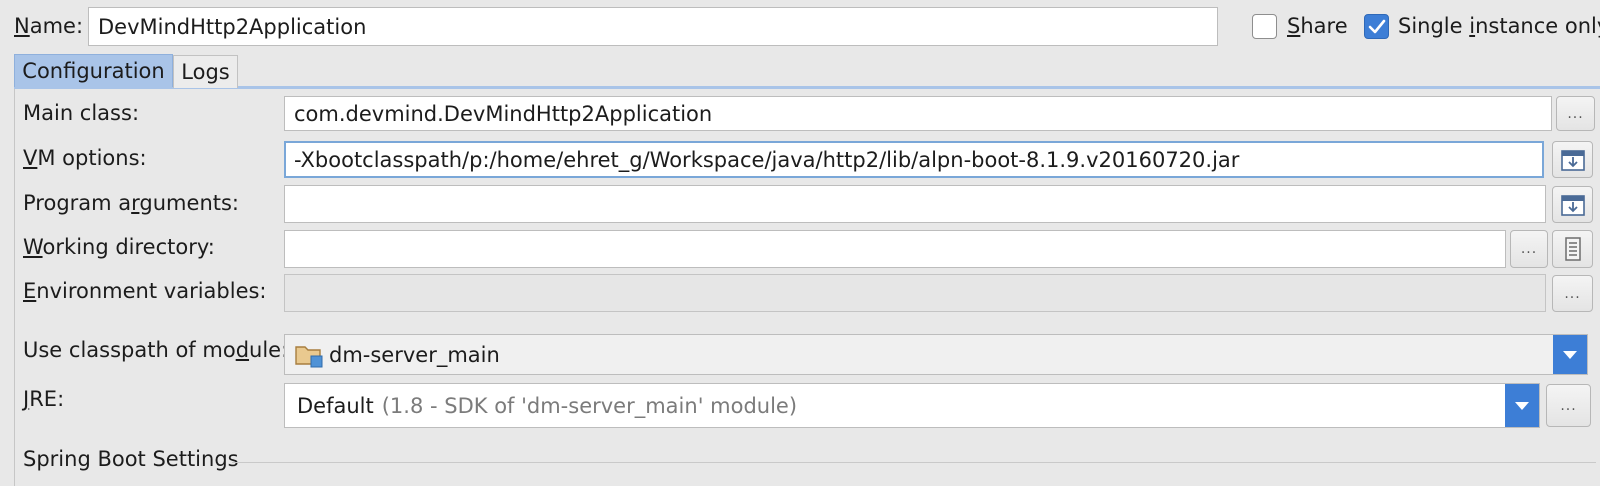  I want to click on checkmark-icon, so click(1376, 26).